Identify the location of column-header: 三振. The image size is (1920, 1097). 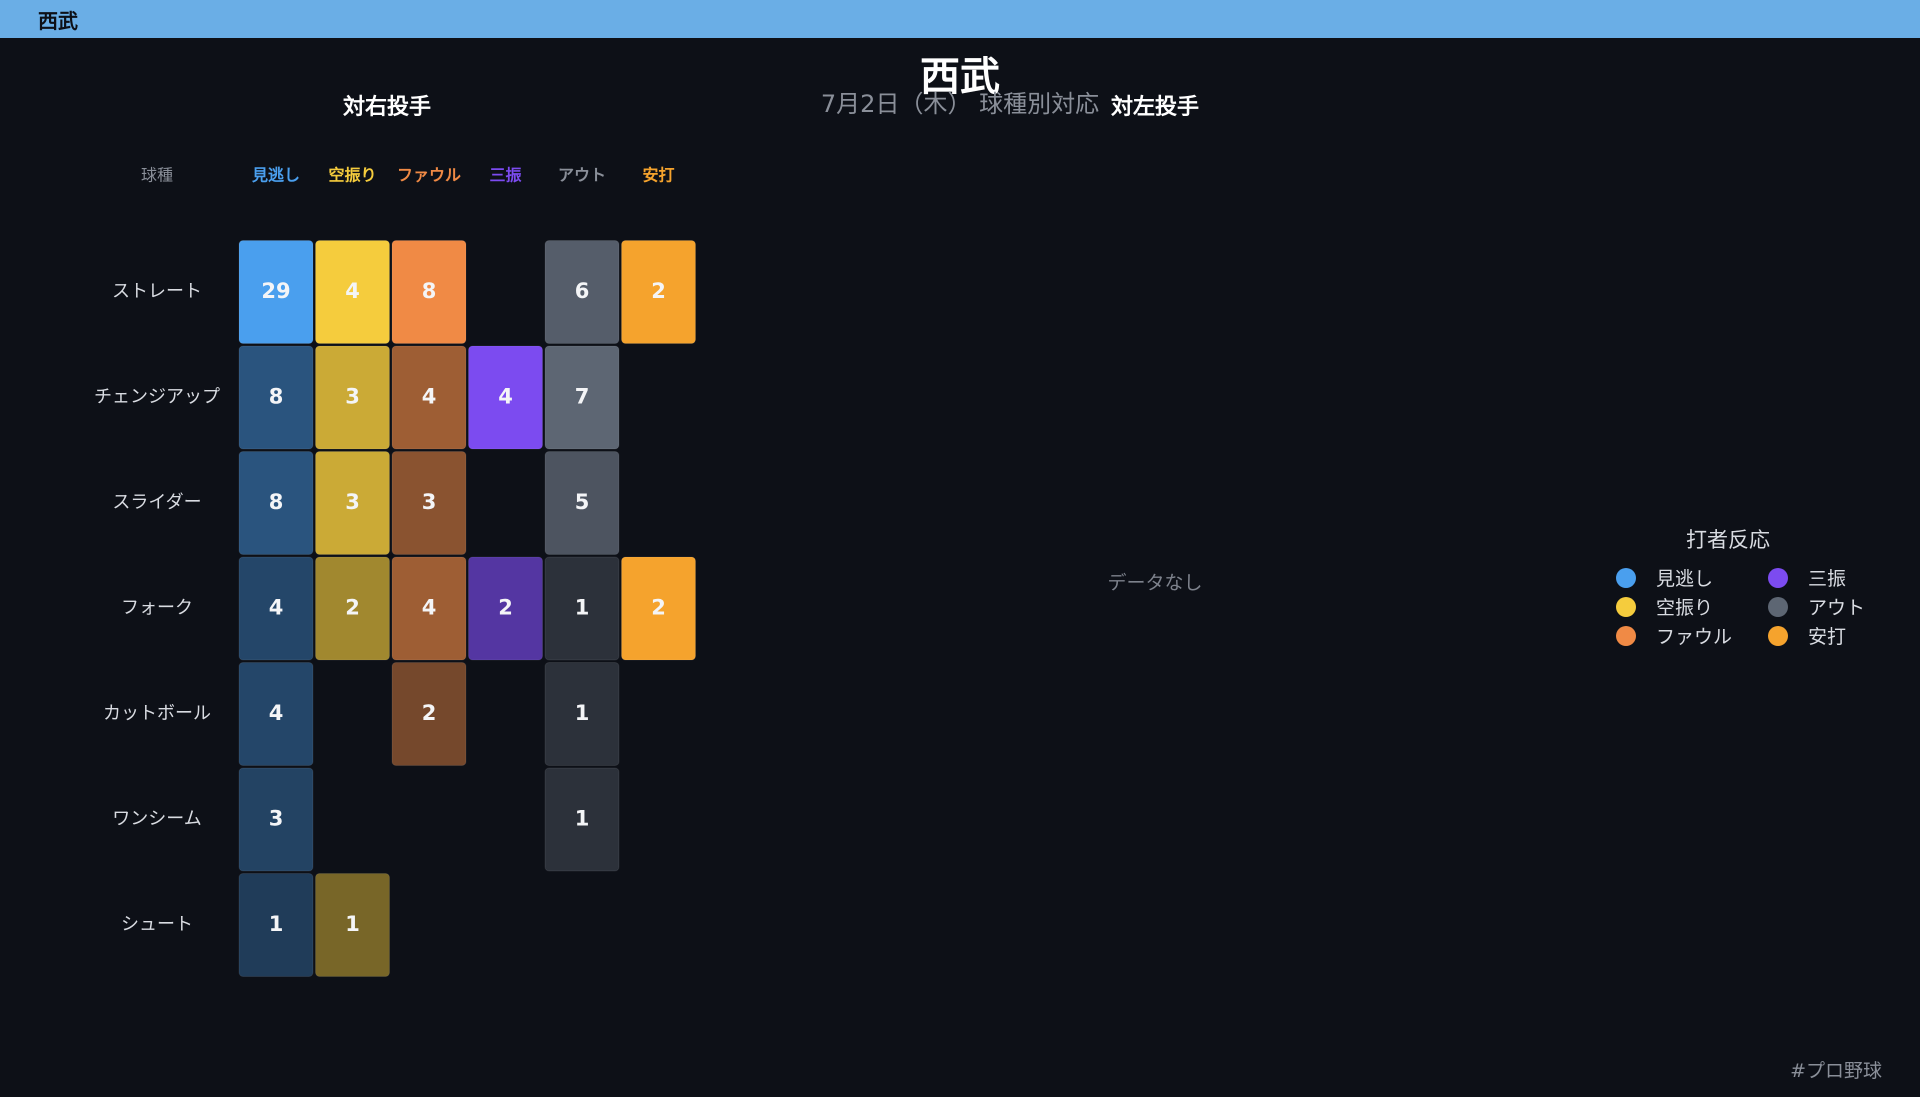
(505, 175).